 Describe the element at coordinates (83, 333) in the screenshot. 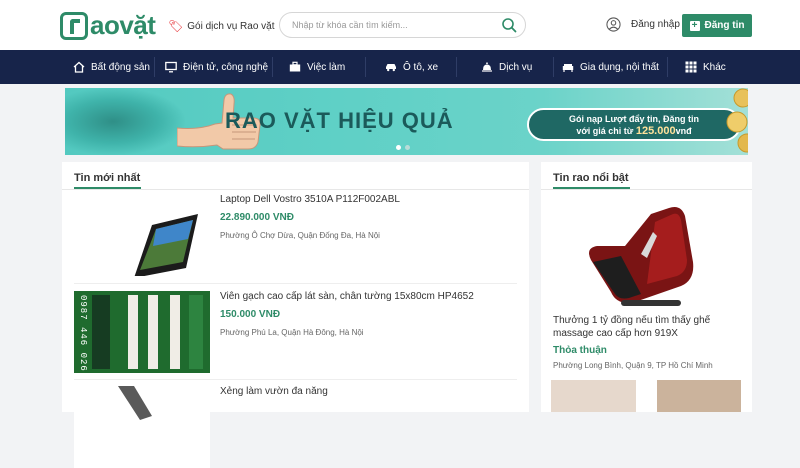

I see `thumbnail-phone-text: 0987 446 026` at that location.